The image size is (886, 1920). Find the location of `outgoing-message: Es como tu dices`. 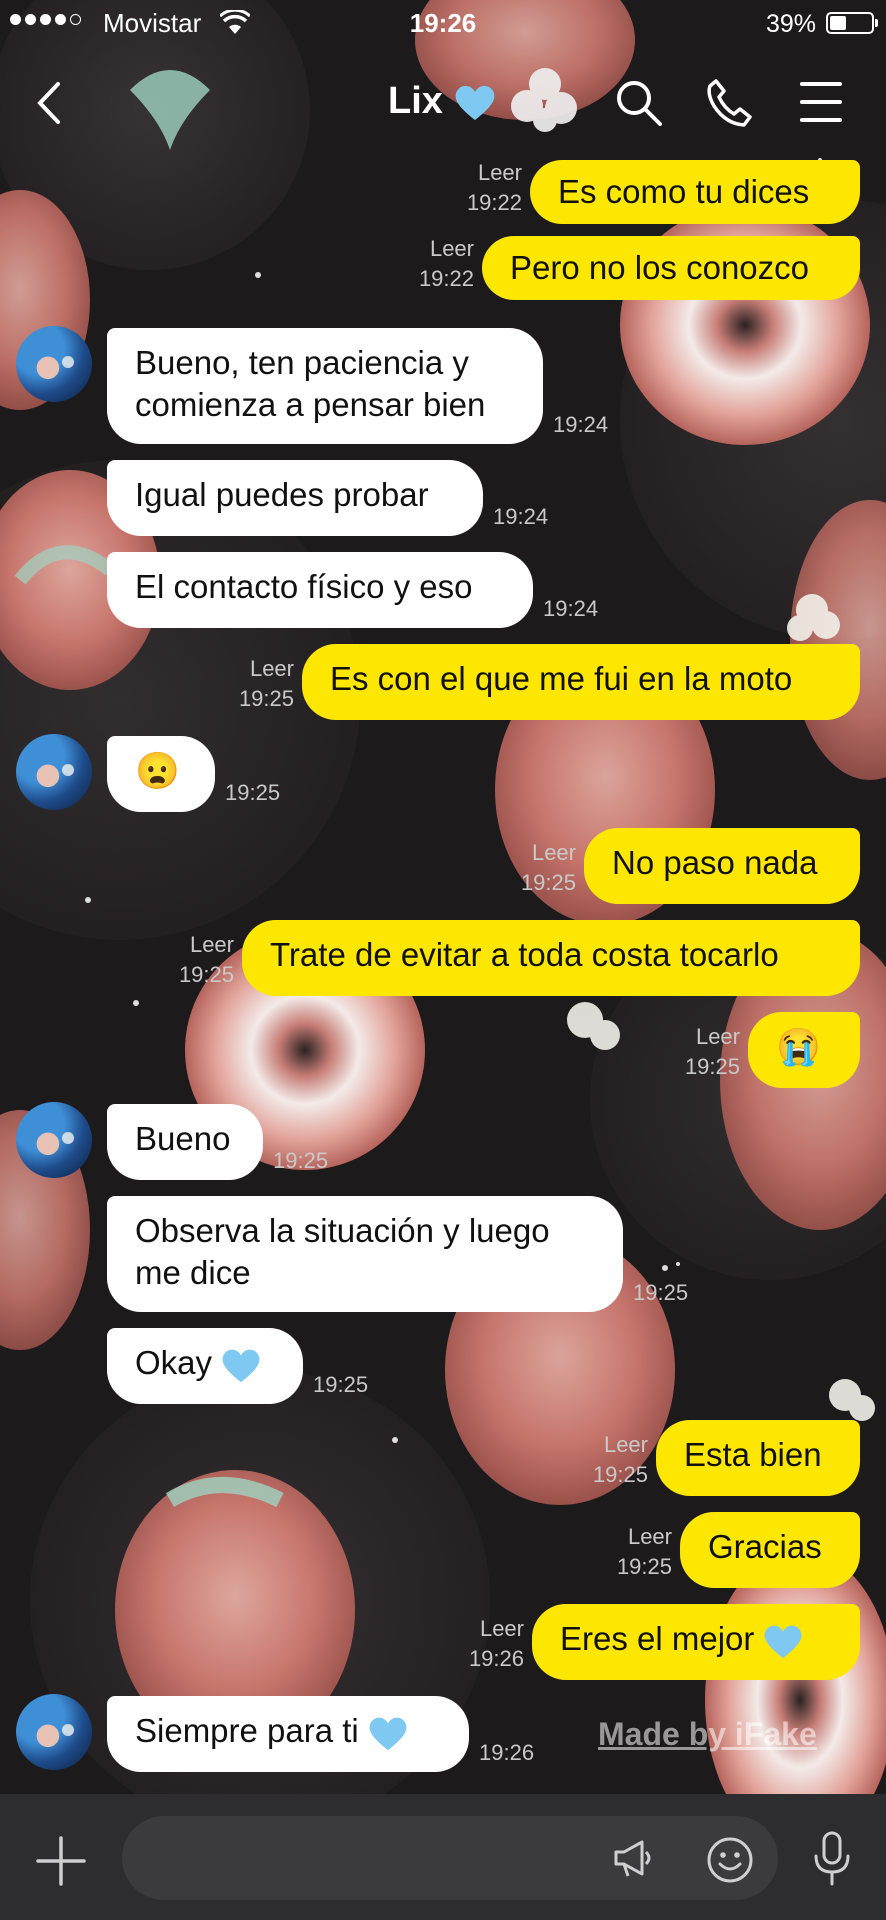

outgoing-message: Es como tu dices is located at coordinates (695, 192).